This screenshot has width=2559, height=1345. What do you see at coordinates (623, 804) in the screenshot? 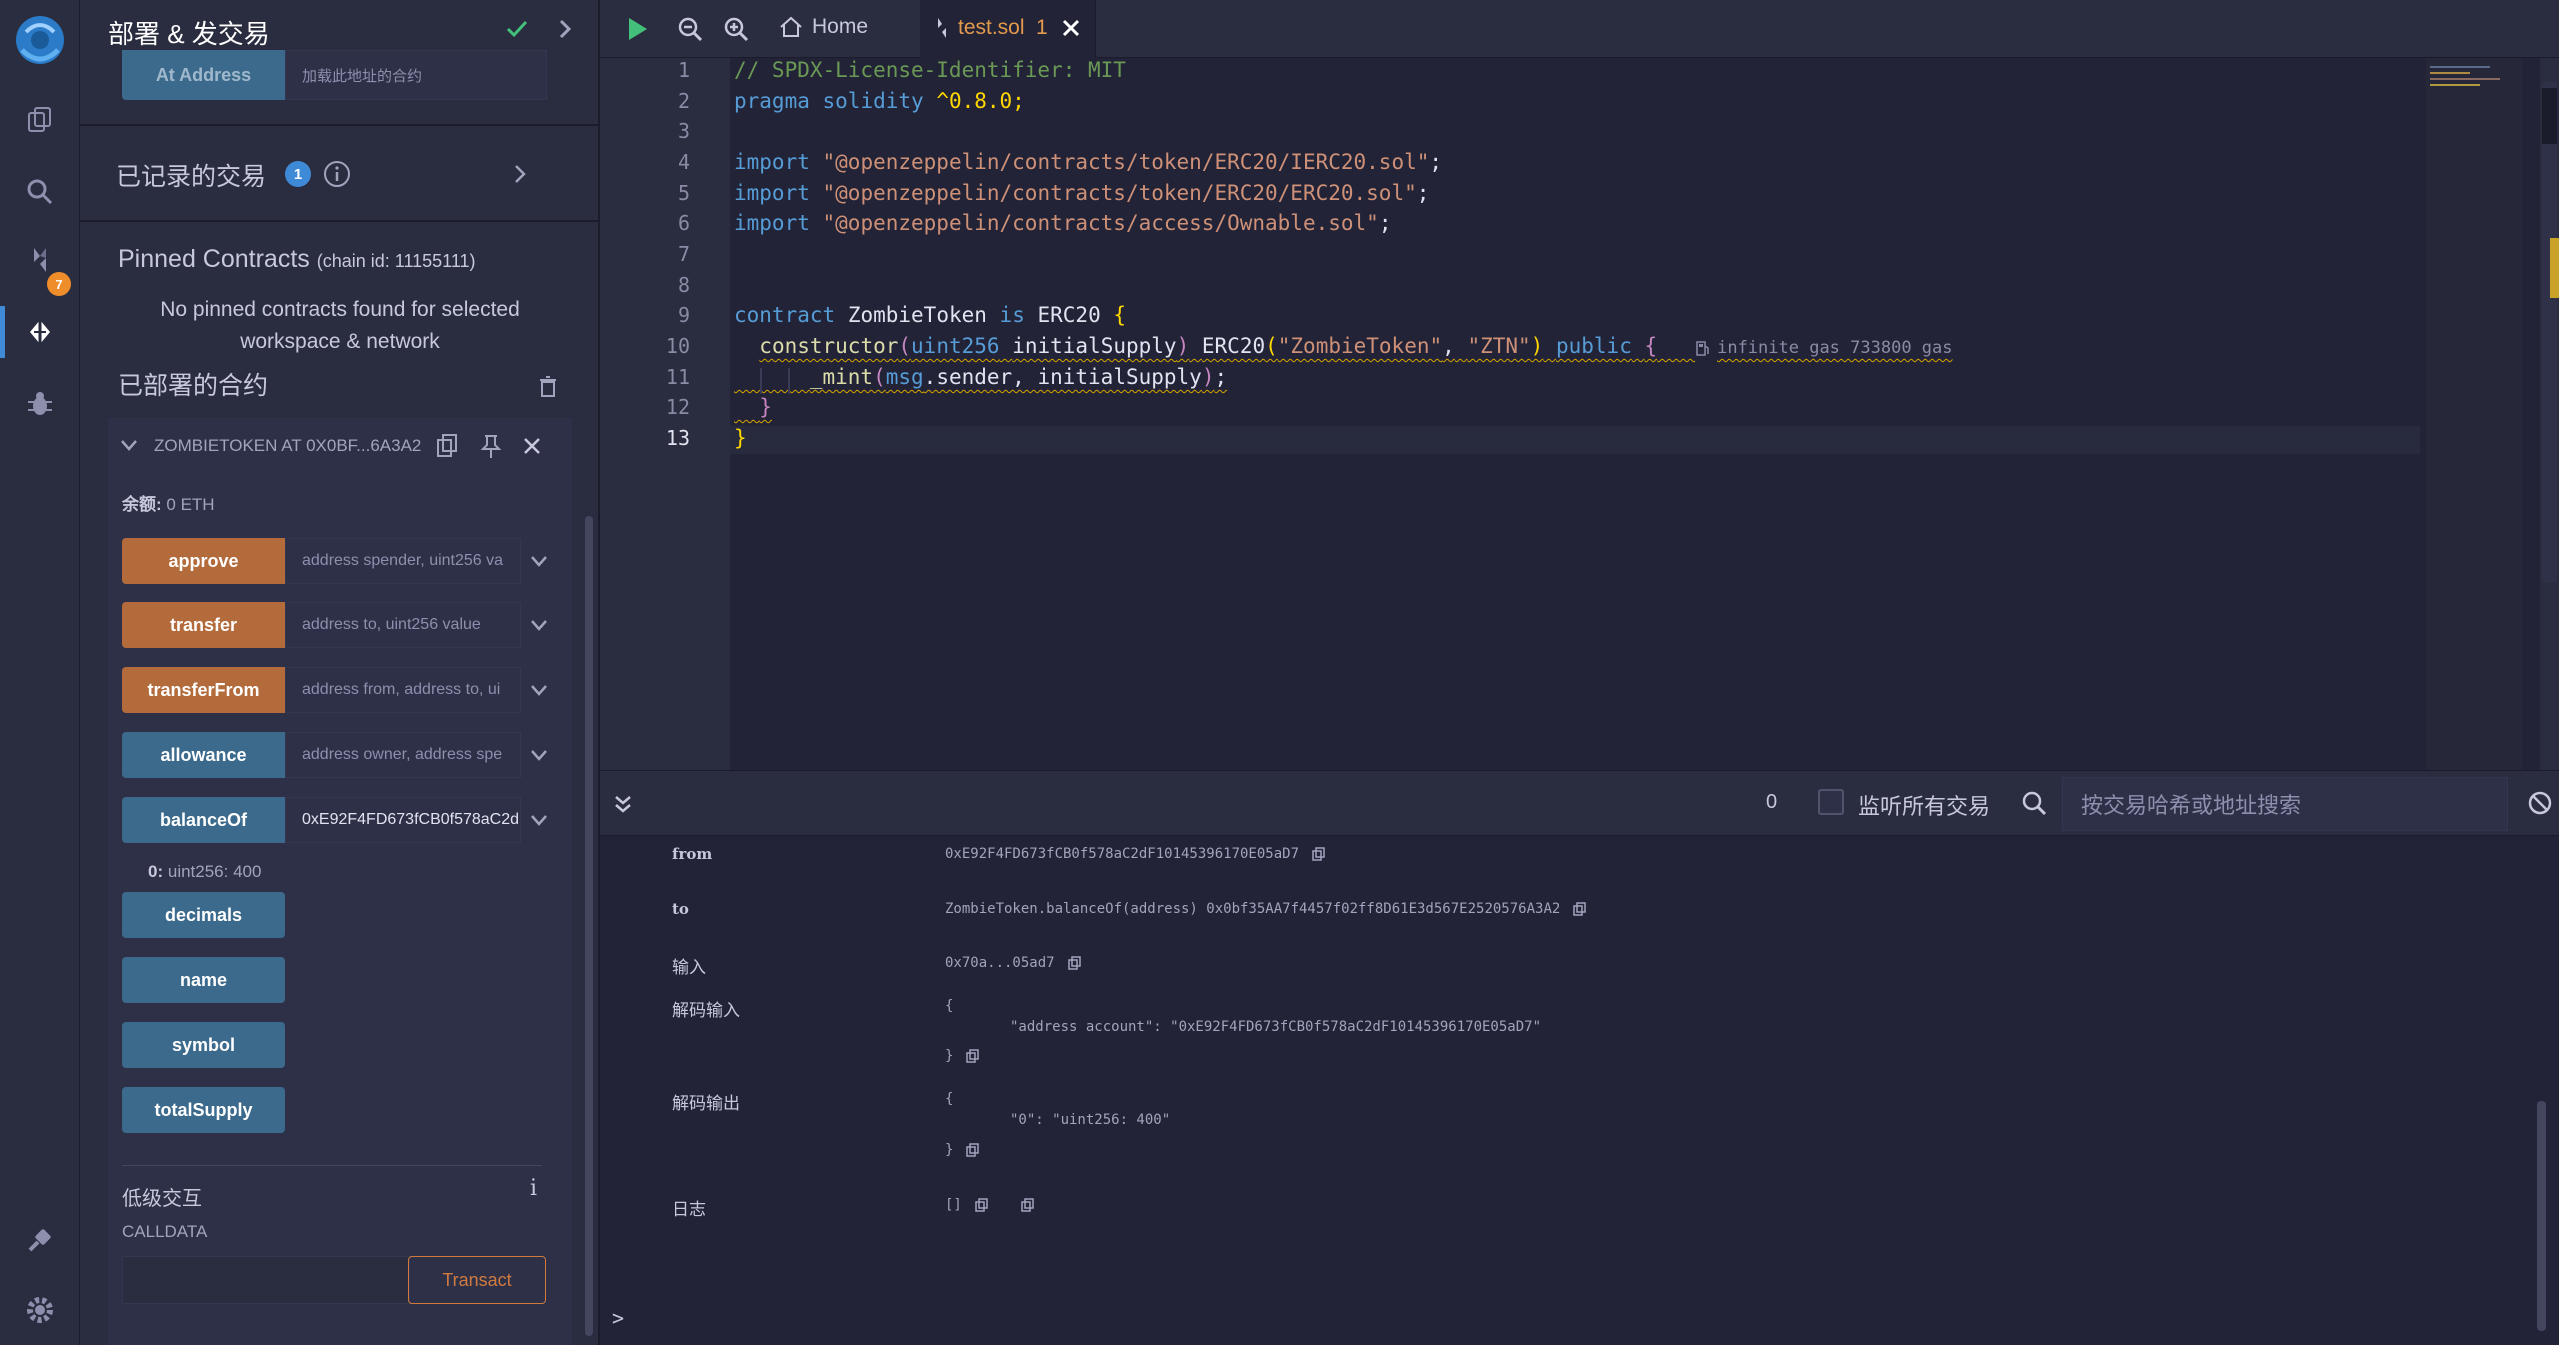
I see `collapse-terminal-icon` at bounding box center [623, 804].